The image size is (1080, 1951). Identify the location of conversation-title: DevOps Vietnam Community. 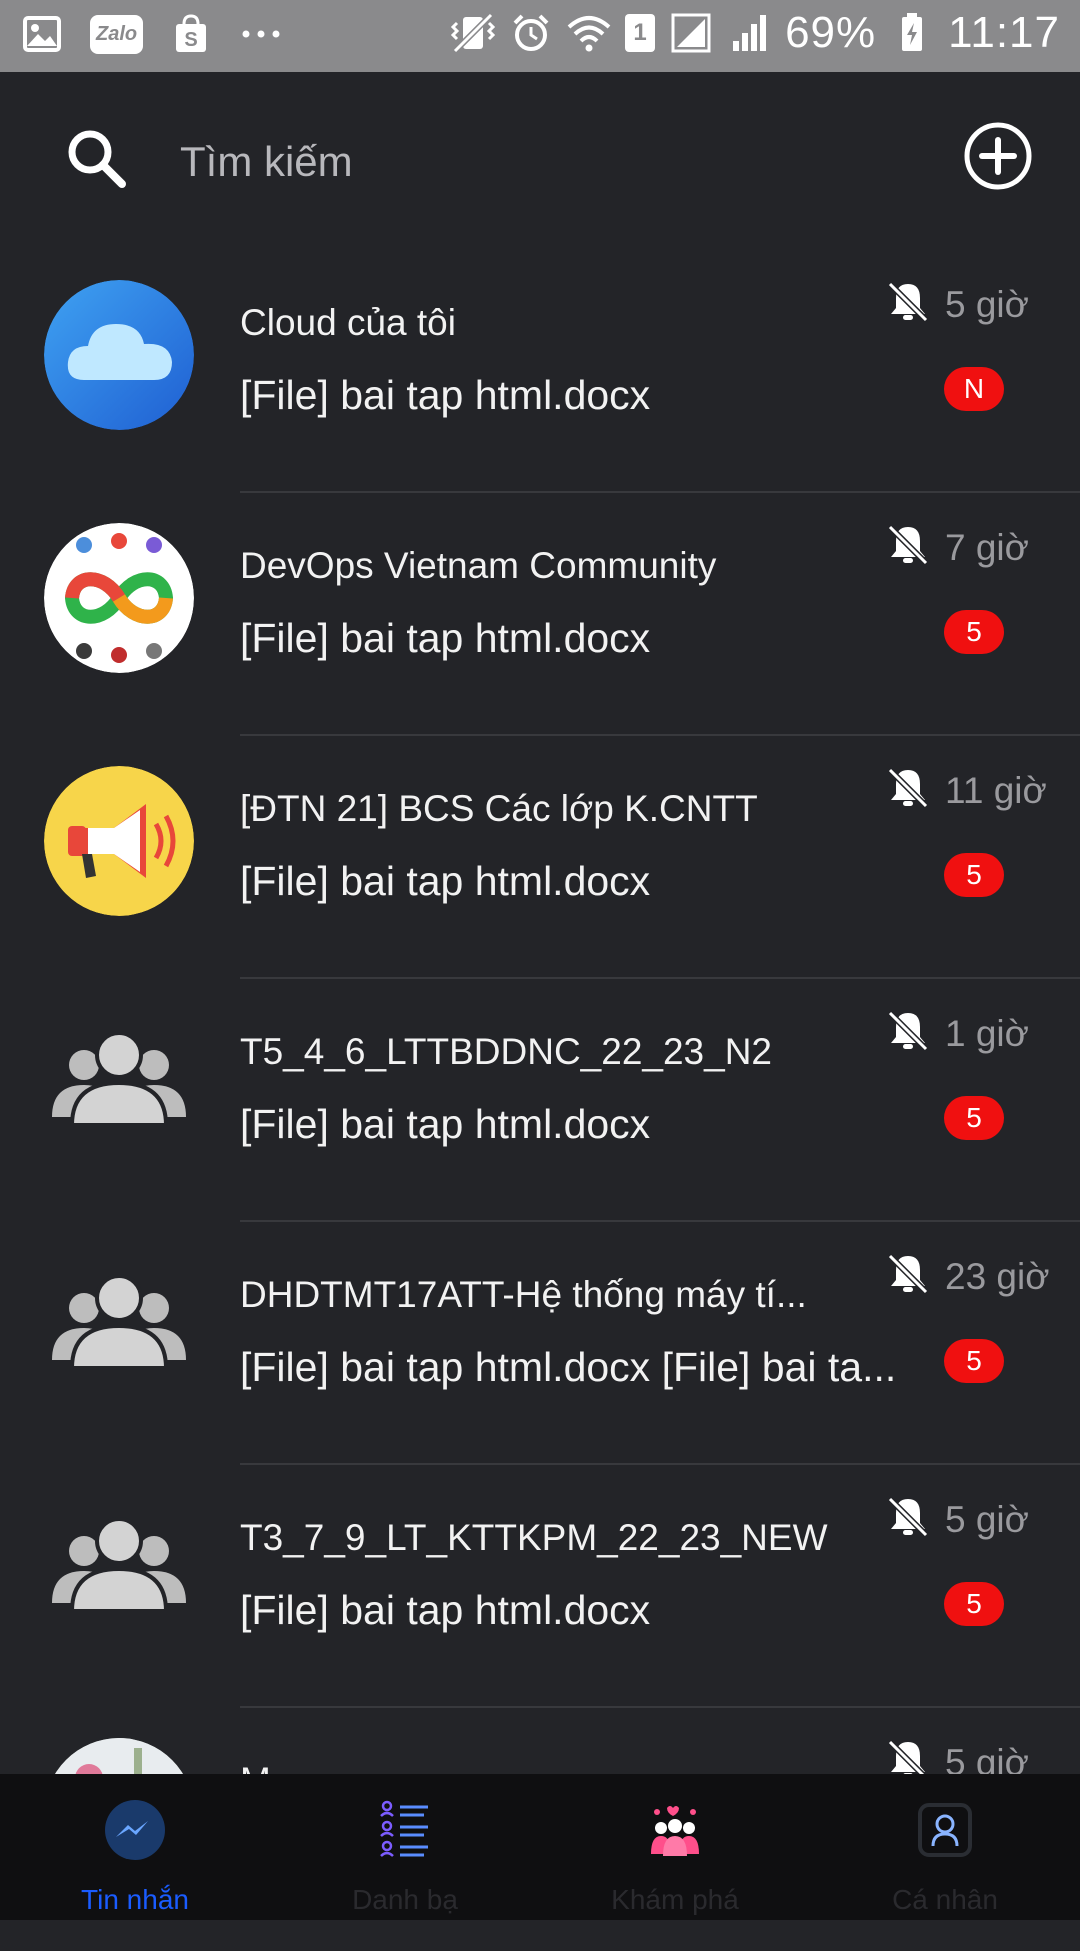
(478, 565).